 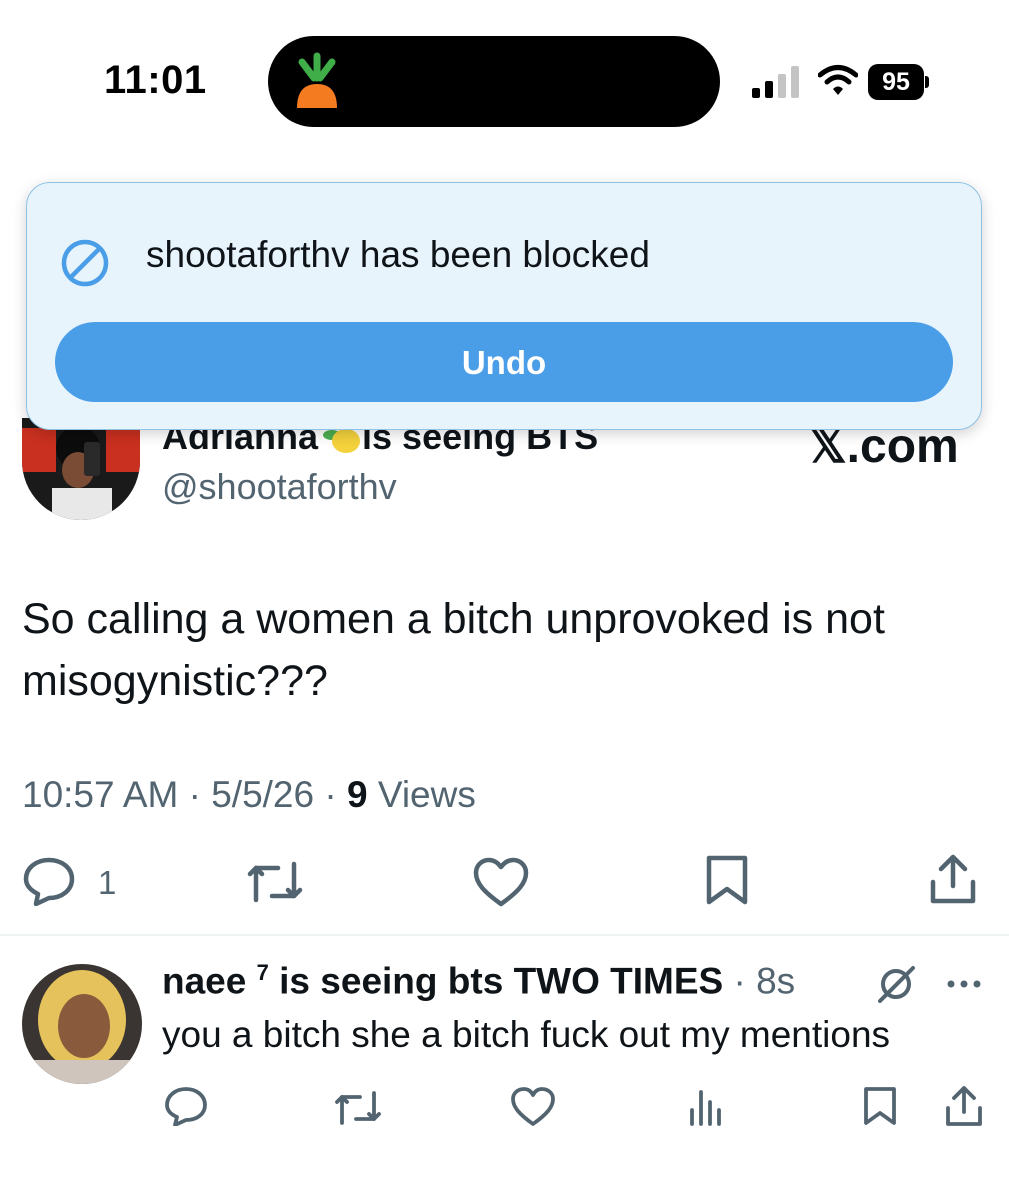 What do you see at coordinates (184, 794) in the screenshot?
I see `tweet-timestamp: 10:57 AM · 5/5/26 ·` at bounding box center [184, 794].